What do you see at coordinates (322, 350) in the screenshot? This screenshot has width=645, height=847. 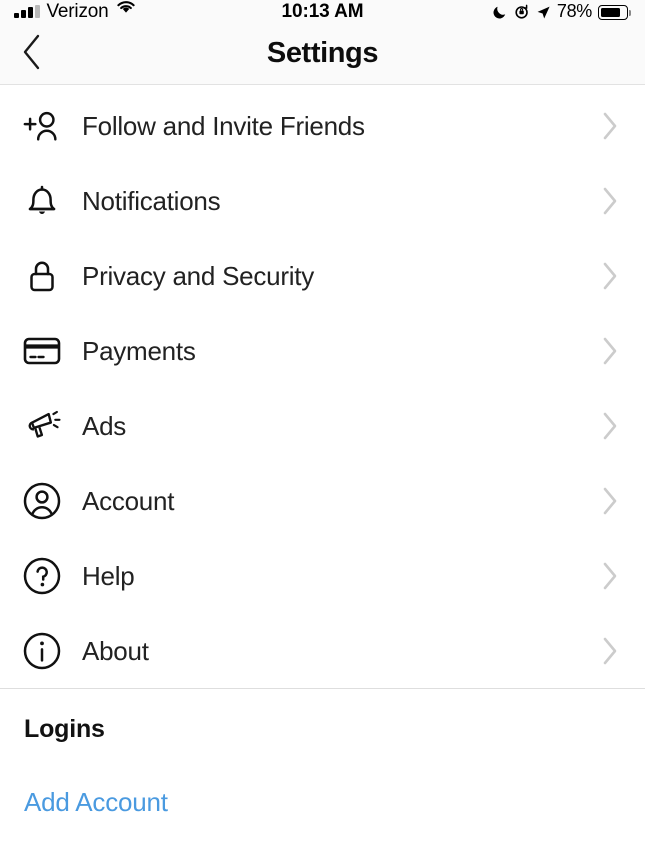 I see `settings-row-payments: Payments` at bounding box center [322, 350].